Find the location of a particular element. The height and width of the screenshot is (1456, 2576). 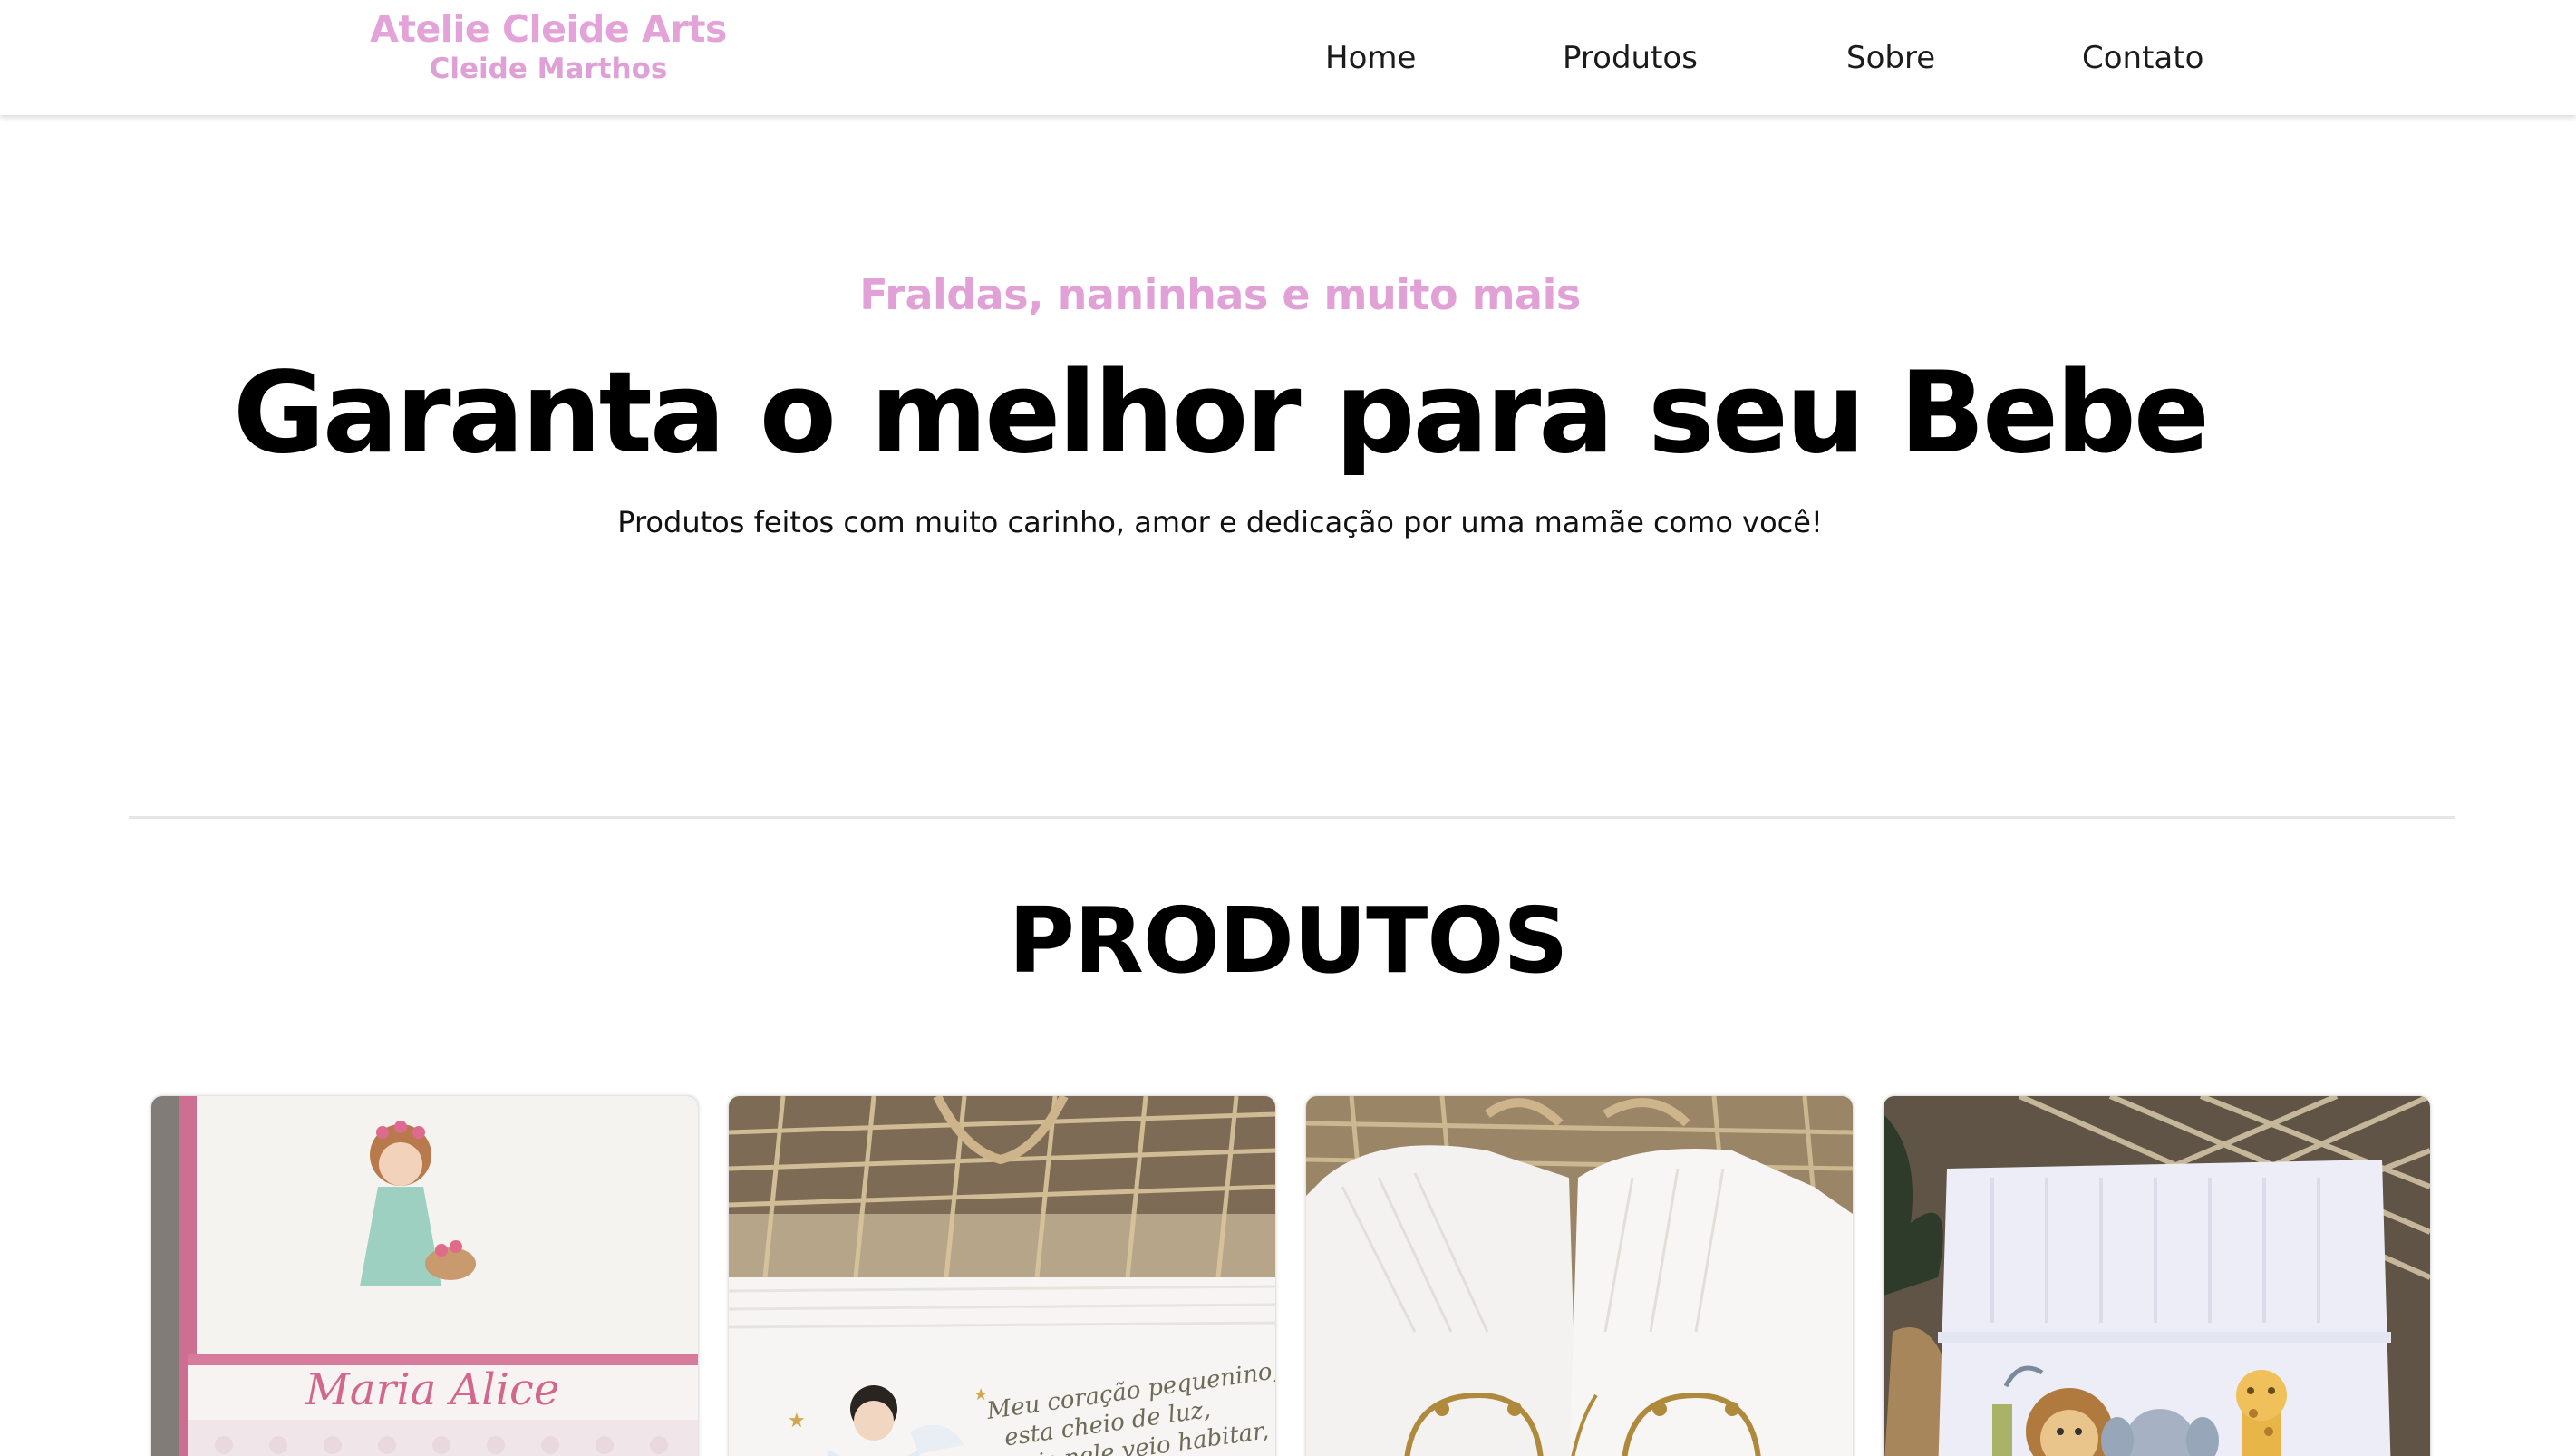

product-image-safari-towel is located at coordinates (2157, 1276).